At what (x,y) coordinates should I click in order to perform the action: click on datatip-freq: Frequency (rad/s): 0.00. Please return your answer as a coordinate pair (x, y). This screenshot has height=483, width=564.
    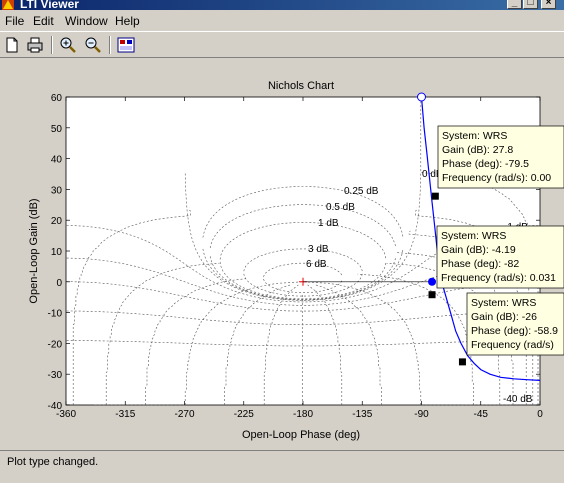
    Looking at the image, I should click on (496, 178).